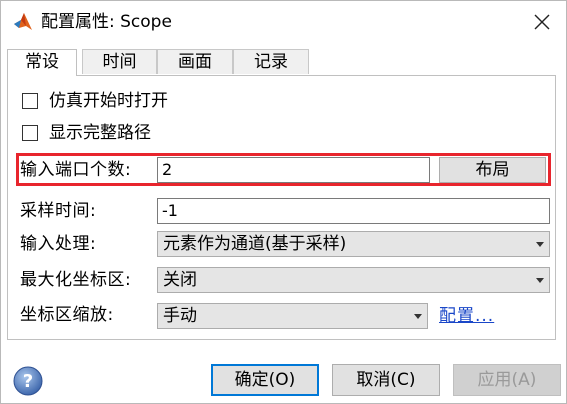 Image resolution: width=567 pixels, height=404 pixels. Describe the element at coordinates (180, 316) in the screenshot. I see `axes-scaling-value: 手动` at that location.